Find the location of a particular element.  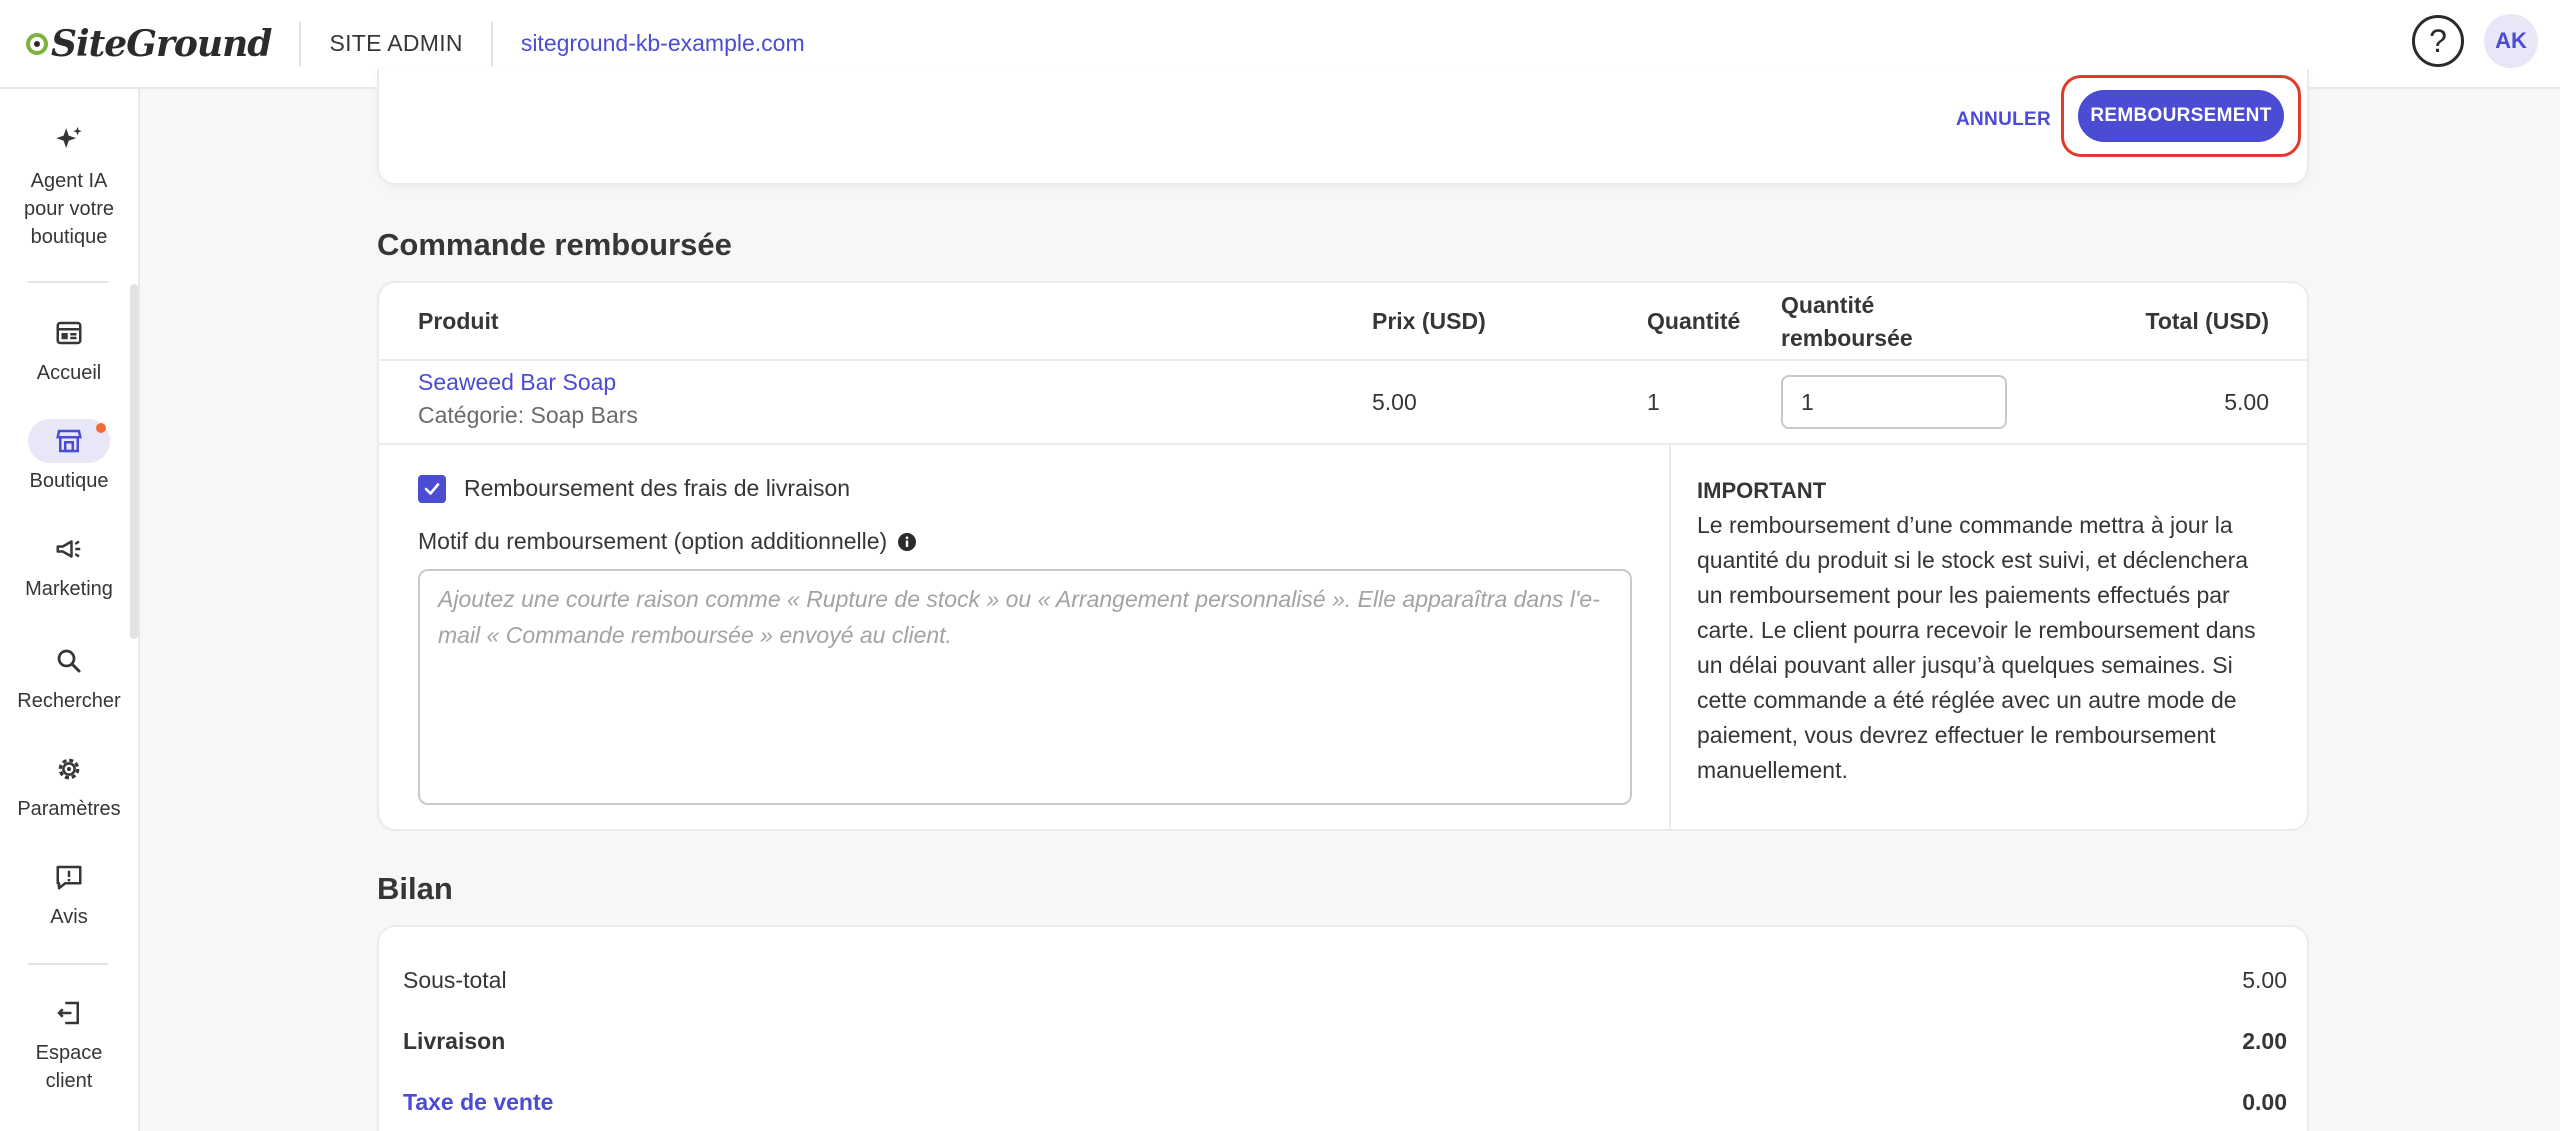

review-icon is located at coordinates (69, 877).